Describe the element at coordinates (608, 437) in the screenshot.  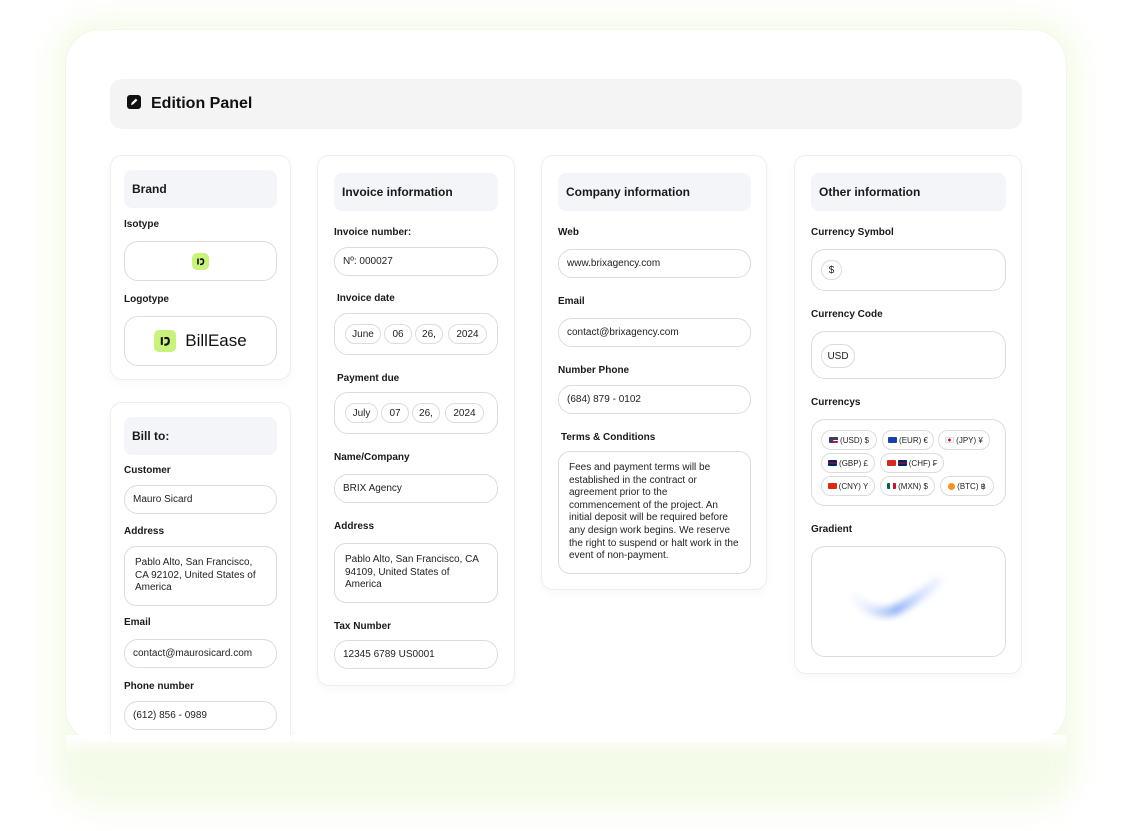
I see `terms-label: Terms & Conditions` at that location.